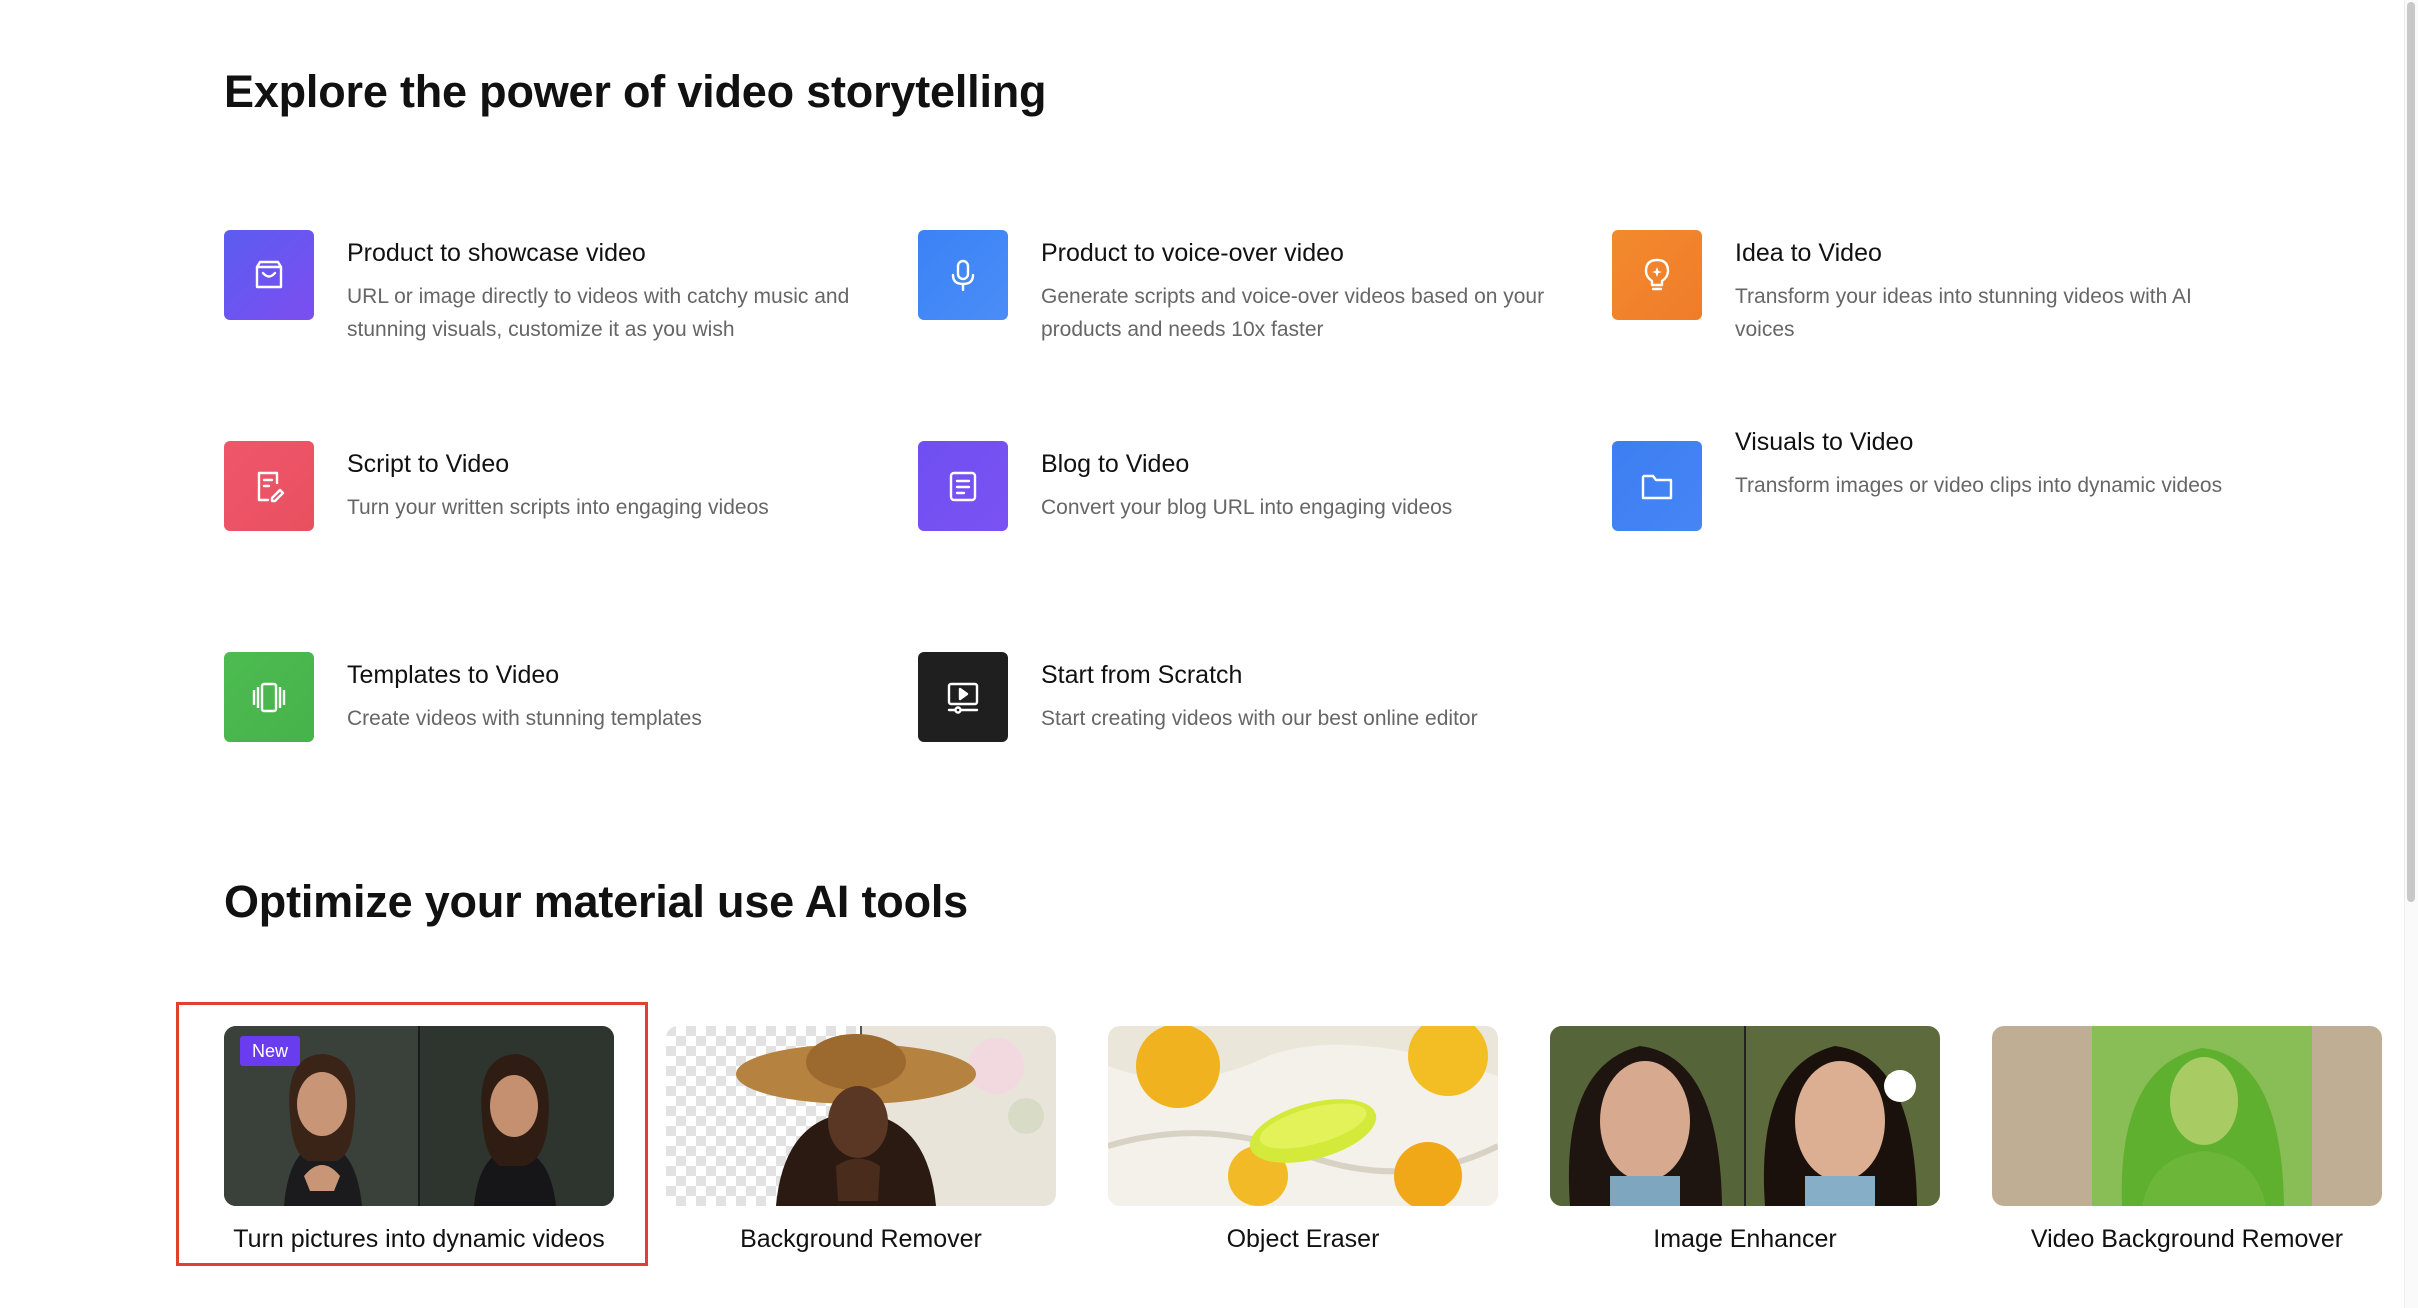 The width and height of the screenshot is (2418, 1308). I want to click on tool-object-eraser: Object Eraser, so click(1303, 1141).